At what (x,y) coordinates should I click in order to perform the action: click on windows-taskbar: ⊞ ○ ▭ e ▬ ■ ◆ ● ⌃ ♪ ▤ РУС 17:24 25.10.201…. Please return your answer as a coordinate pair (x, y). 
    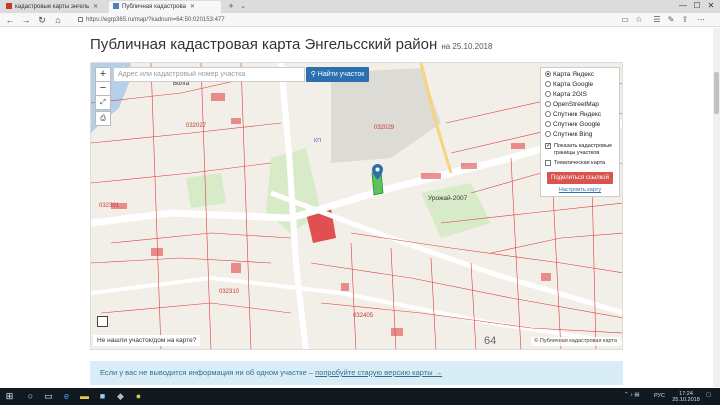
    Looking at the image, I should click on (360, 396).